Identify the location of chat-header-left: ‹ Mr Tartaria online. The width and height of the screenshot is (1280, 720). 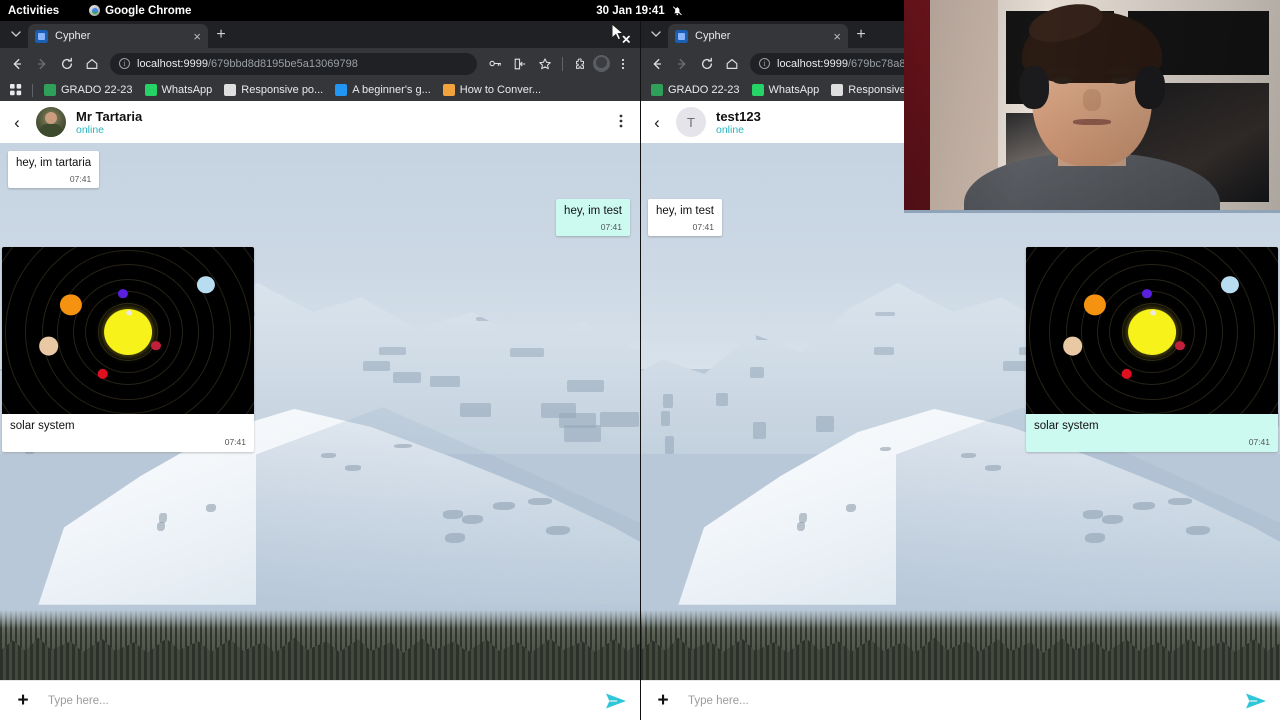
(320, 122).